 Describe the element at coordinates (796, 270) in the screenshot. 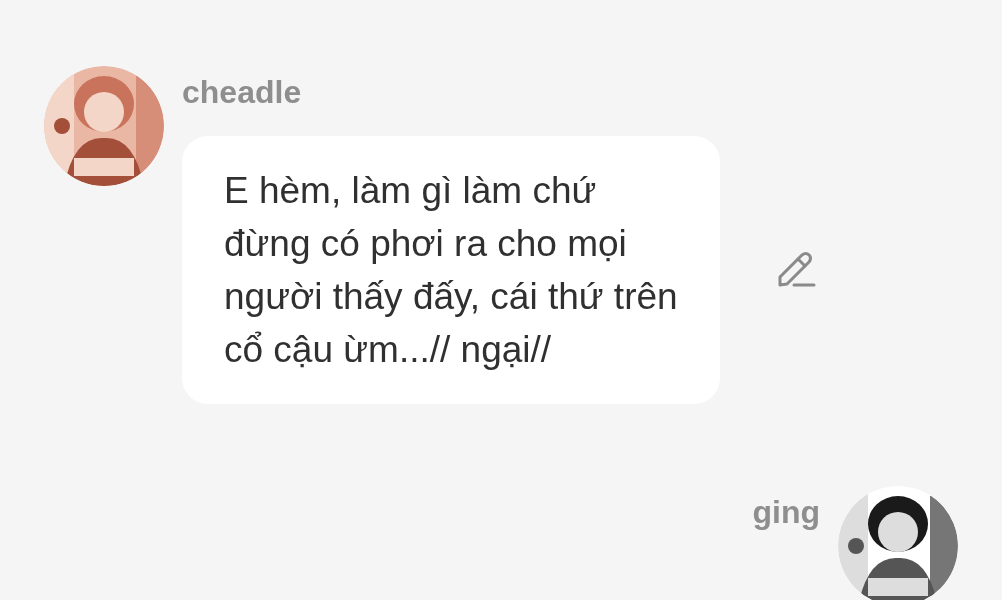

I see `pencil-icon` at that location.